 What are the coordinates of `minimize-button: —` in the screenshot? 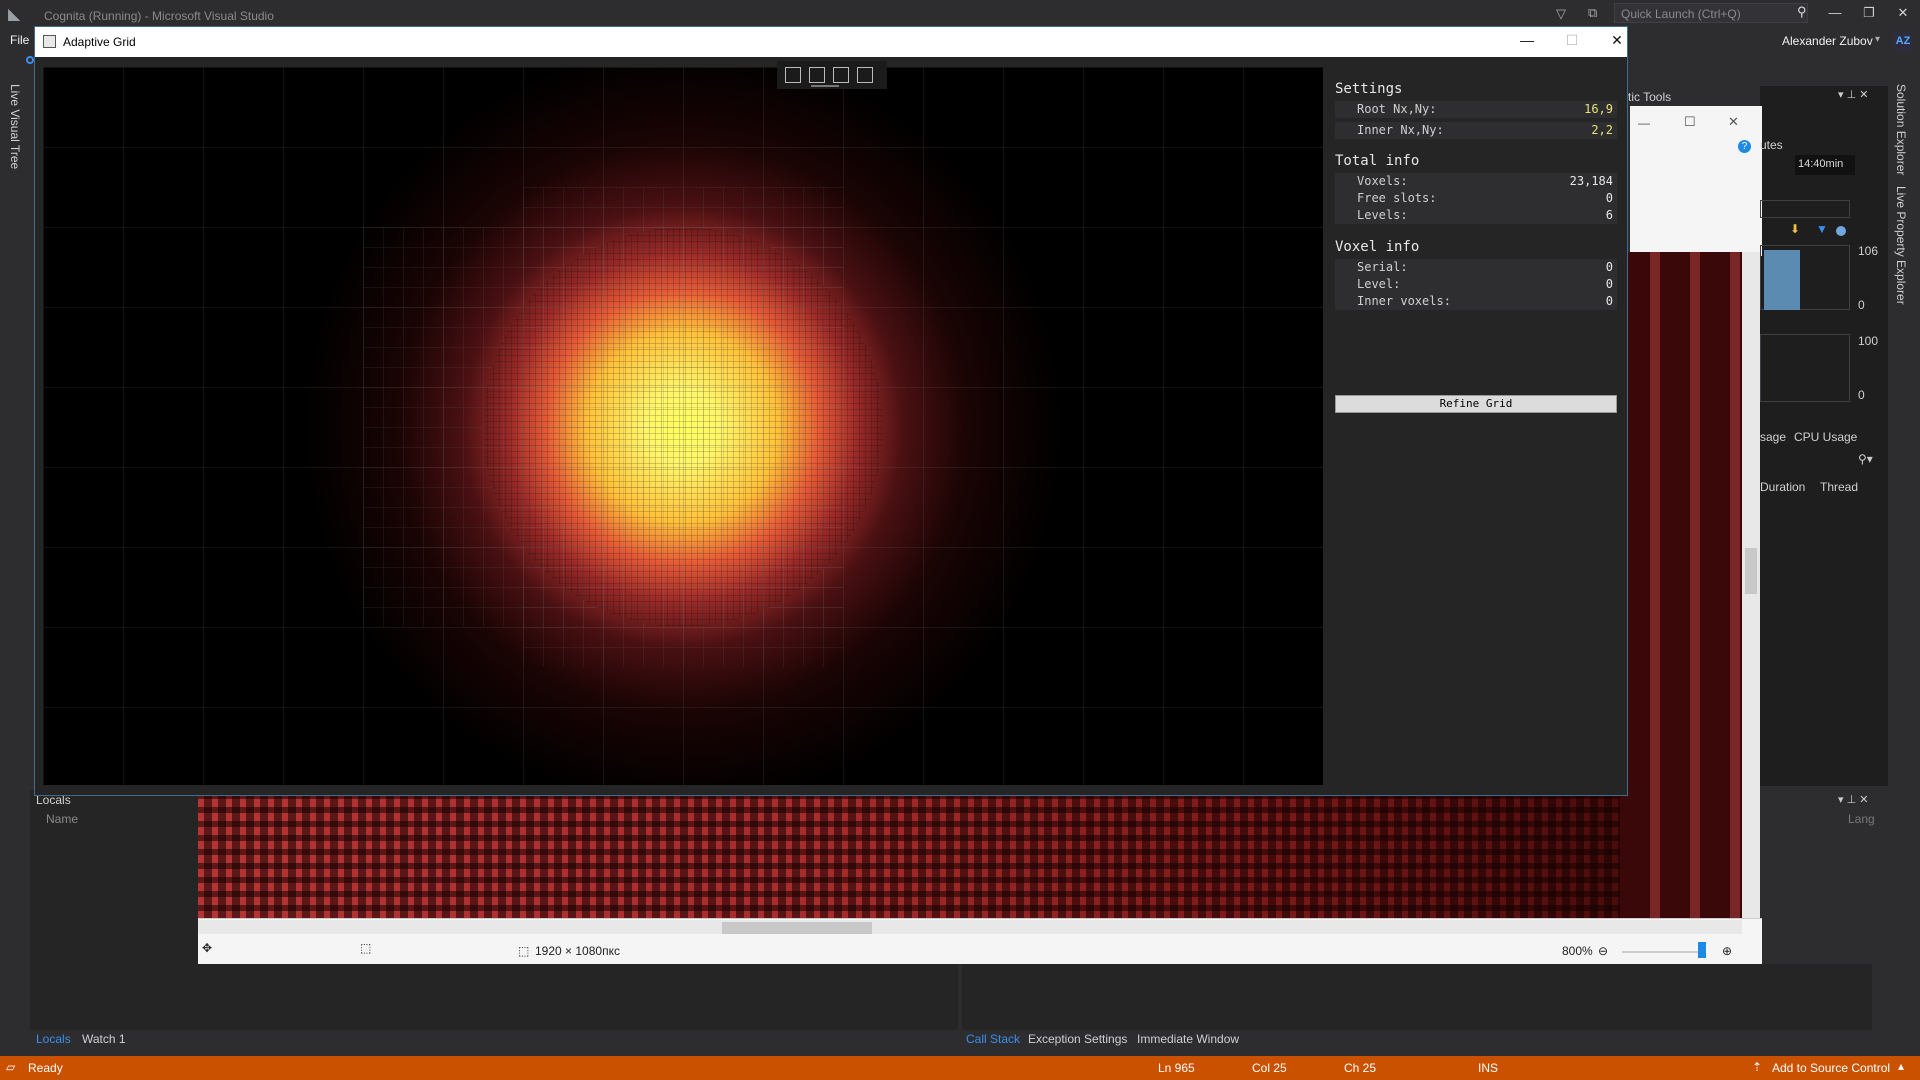 It's located at (1527, 40).